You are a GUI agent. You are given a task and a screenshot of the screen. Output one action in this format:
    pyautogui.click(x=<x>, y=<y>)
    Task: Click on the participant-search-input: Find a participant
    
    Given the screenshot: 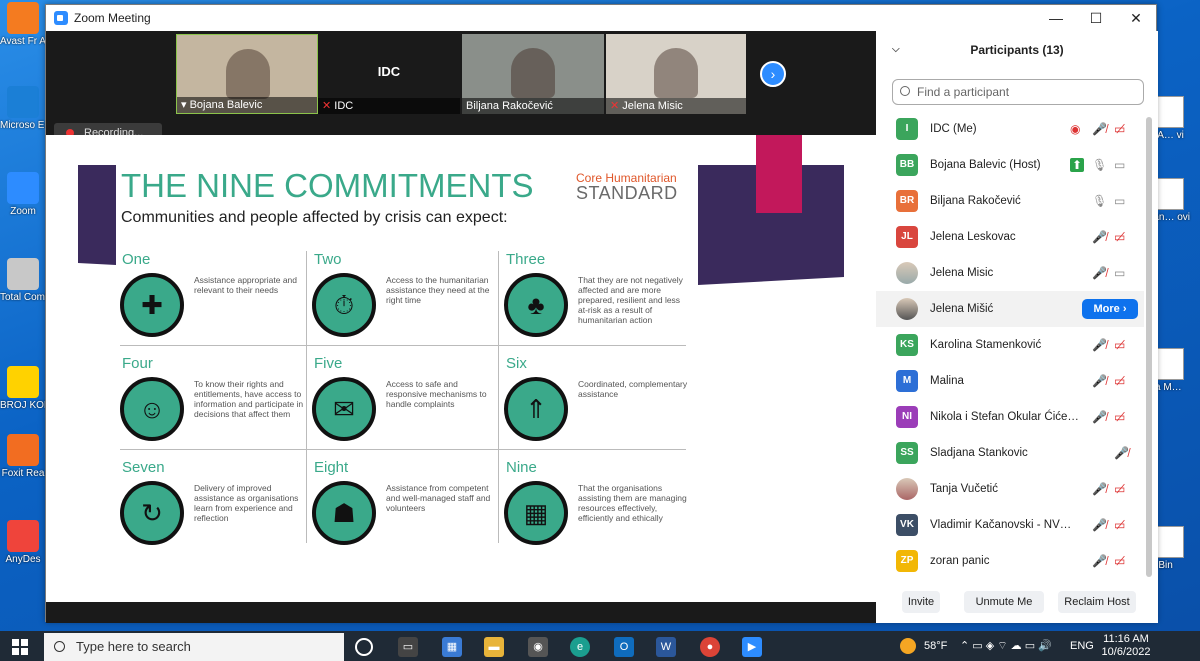 What is the action you would take?
    pyautogui.click(x=1018, y=92)
    